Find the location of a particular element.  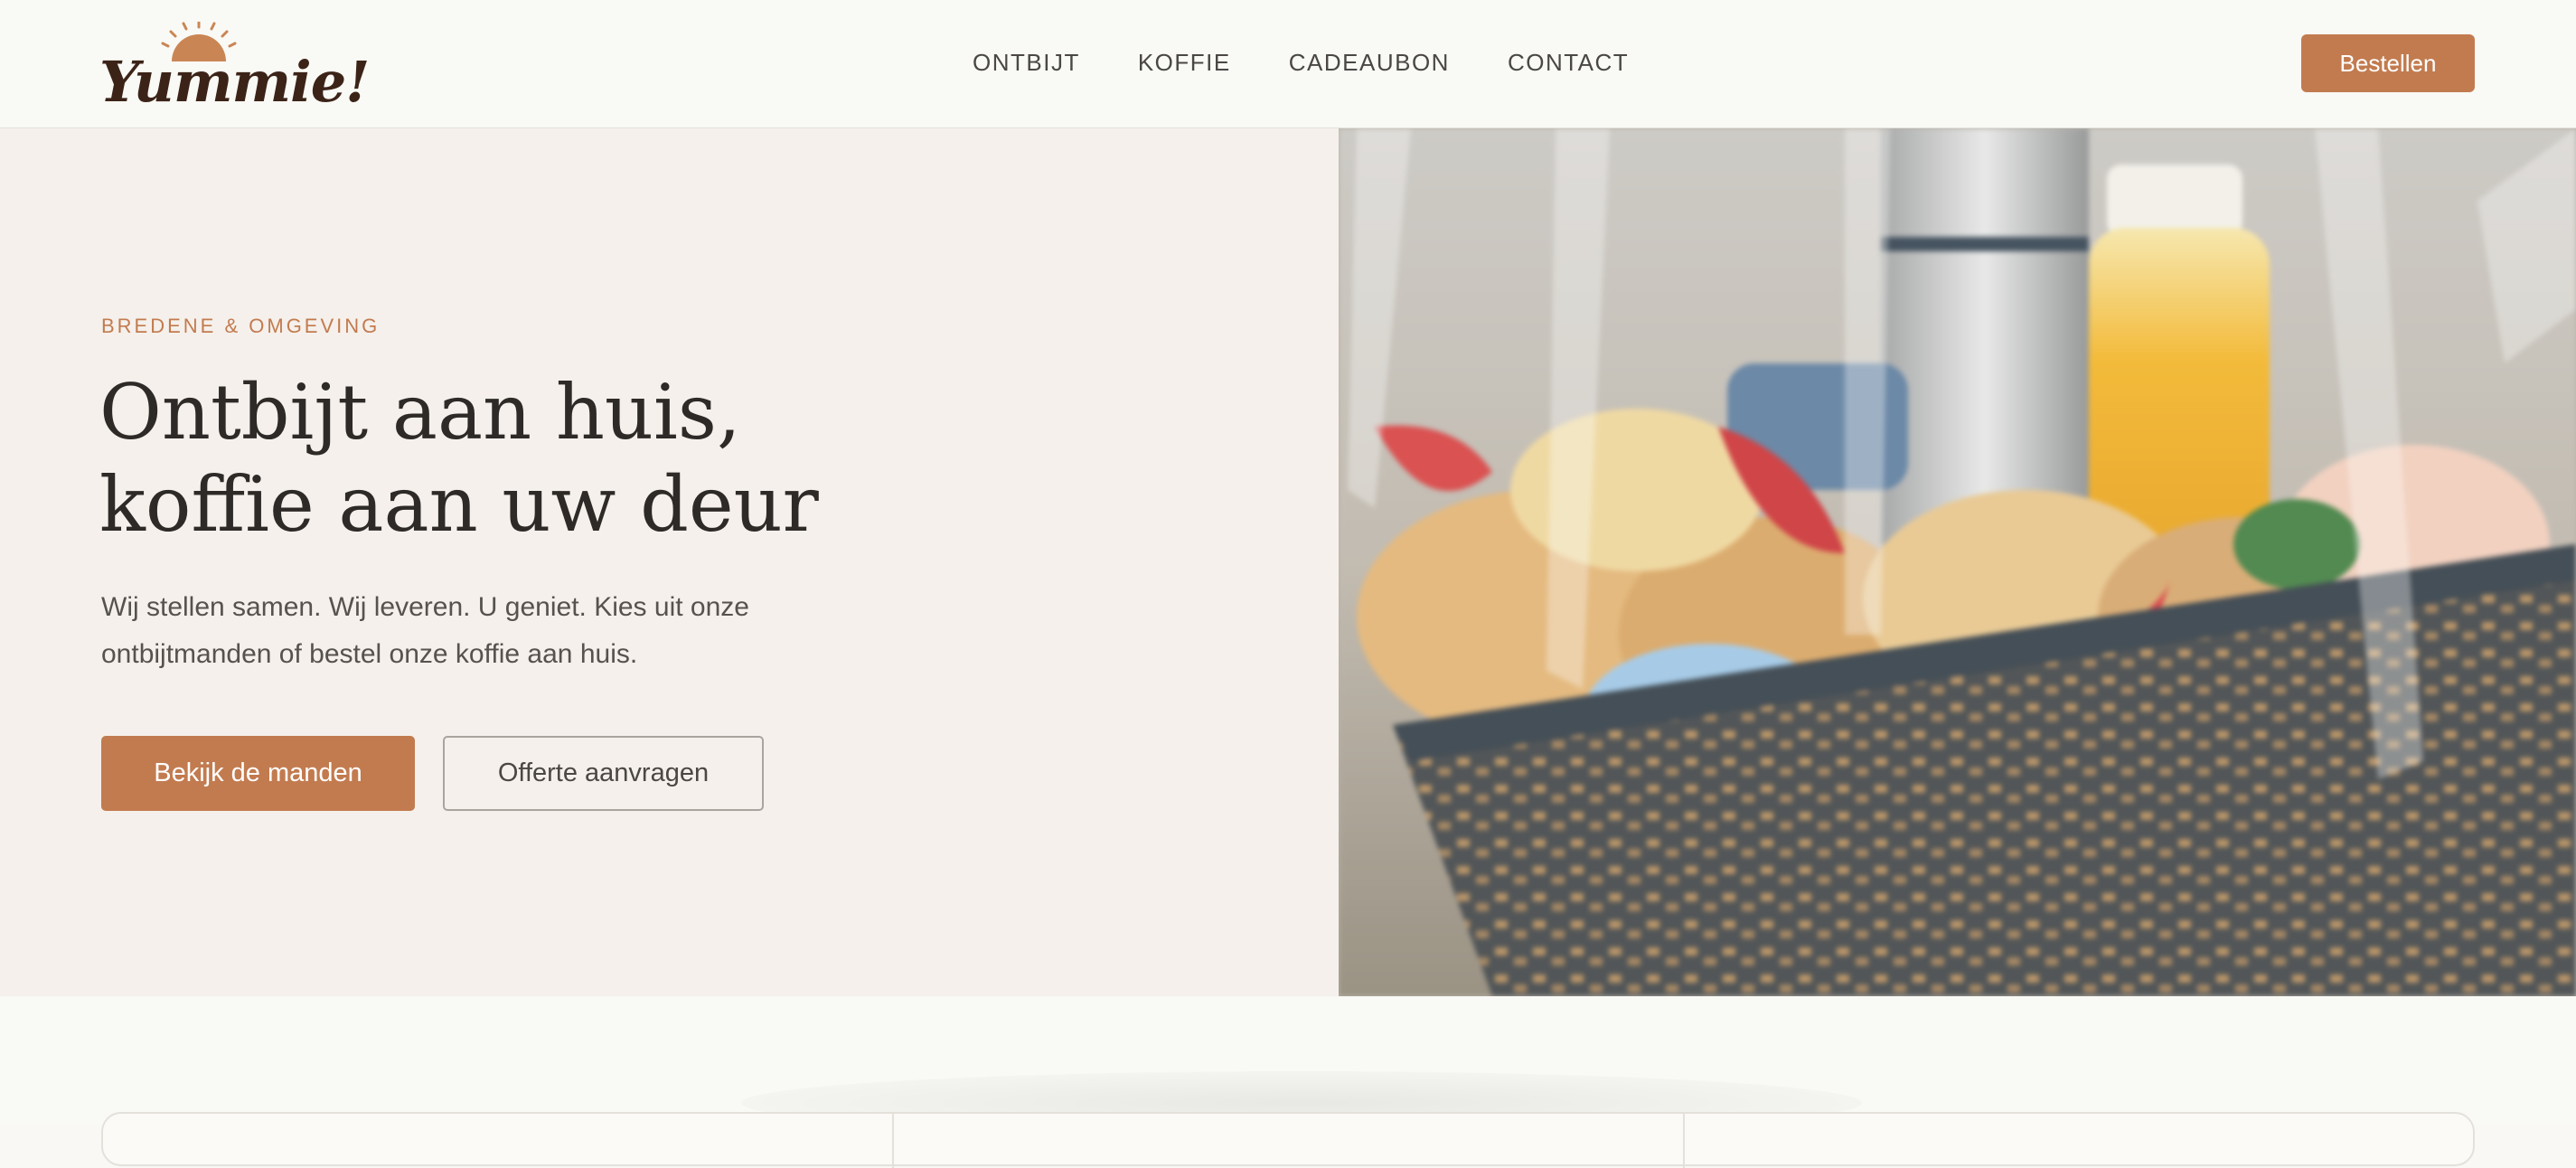

nav-item-cadeaubon: CADEAUBON is located at coordinates (1370, 63).